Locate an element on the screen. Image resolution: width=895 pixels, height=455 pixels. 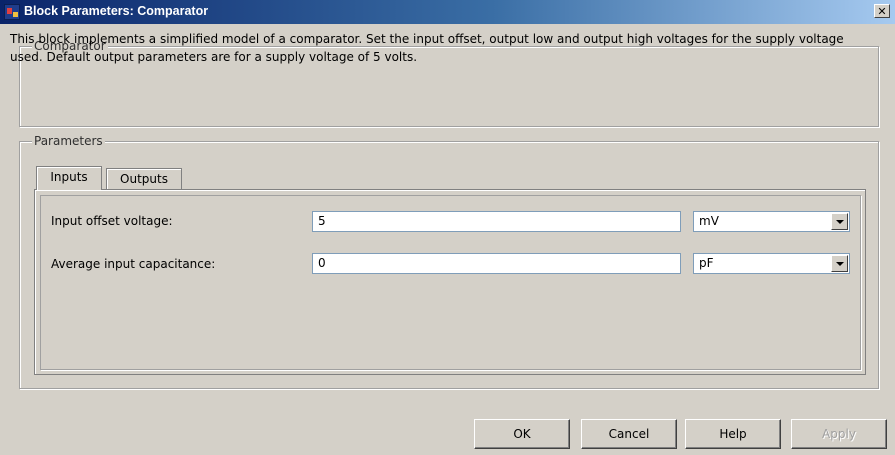
close-button: ✕ is located at coordinates (882, 11).